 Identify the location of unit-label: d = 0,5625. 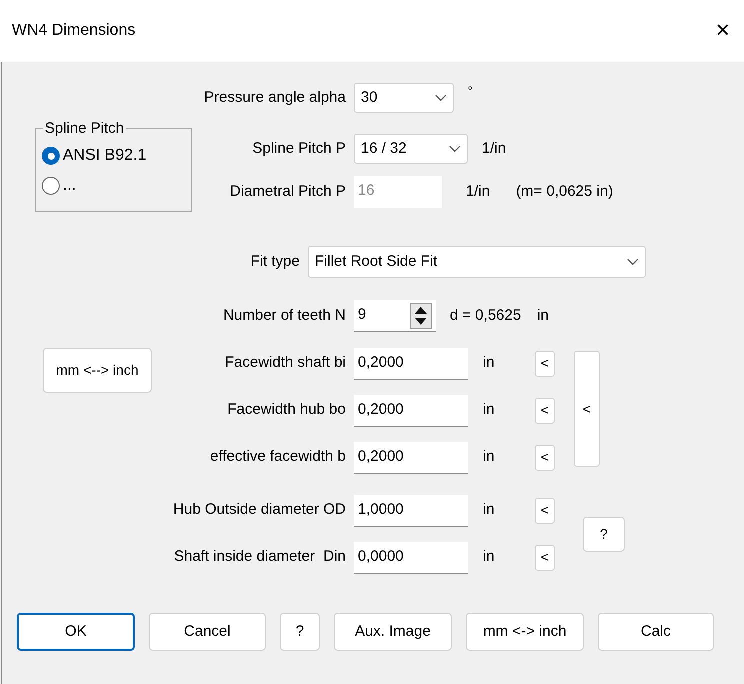
(486, 316).